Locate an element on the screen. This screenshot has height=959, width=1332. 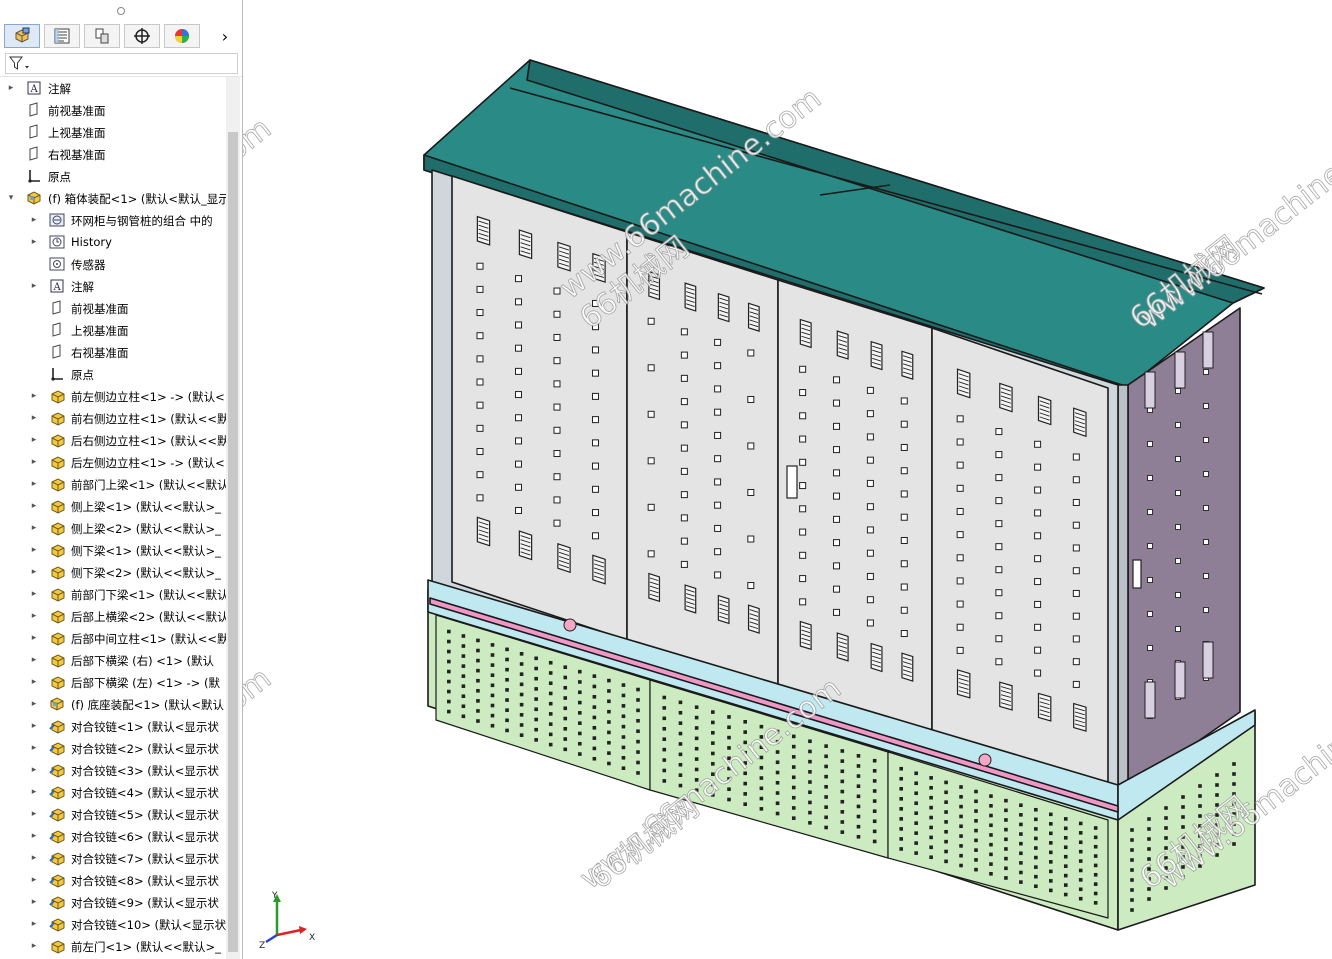
configuration-manager-tab is located at coordinates (102, 36).